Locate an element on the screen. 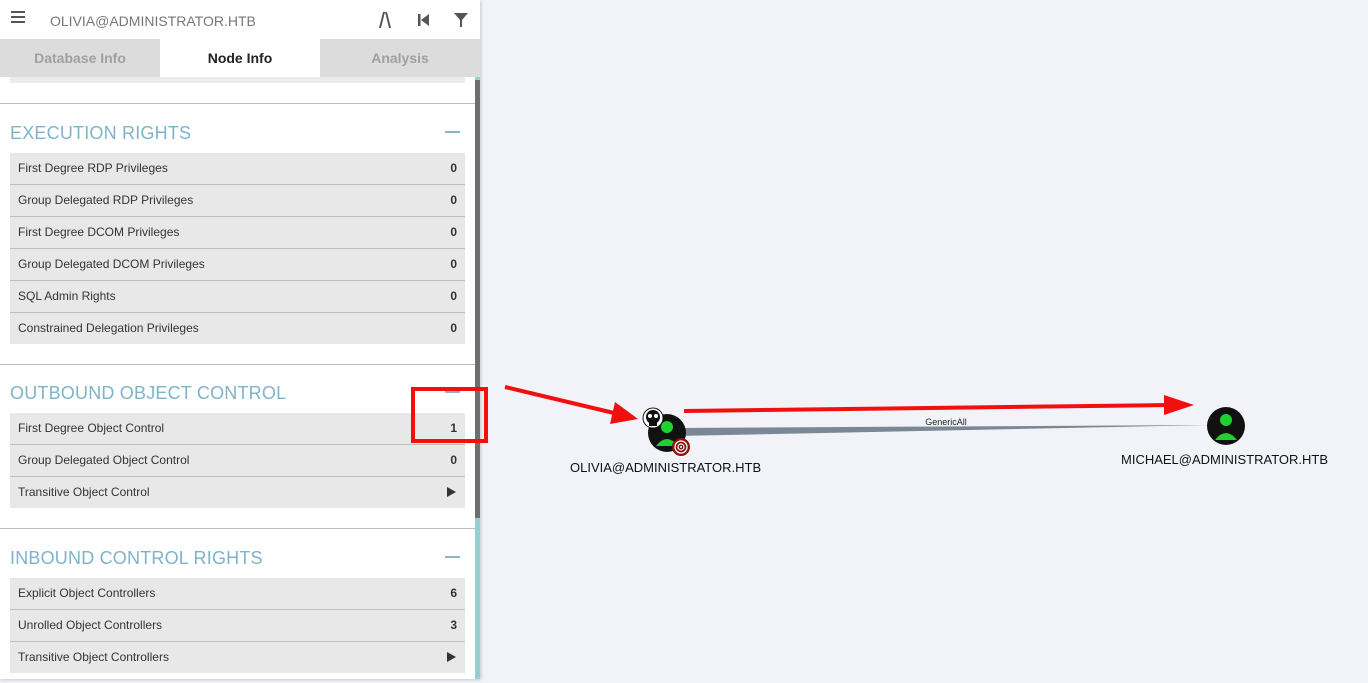 The height and width of the screenshot is (683, 1368). annotation-highlight-box is located at coordinates (449, 415).